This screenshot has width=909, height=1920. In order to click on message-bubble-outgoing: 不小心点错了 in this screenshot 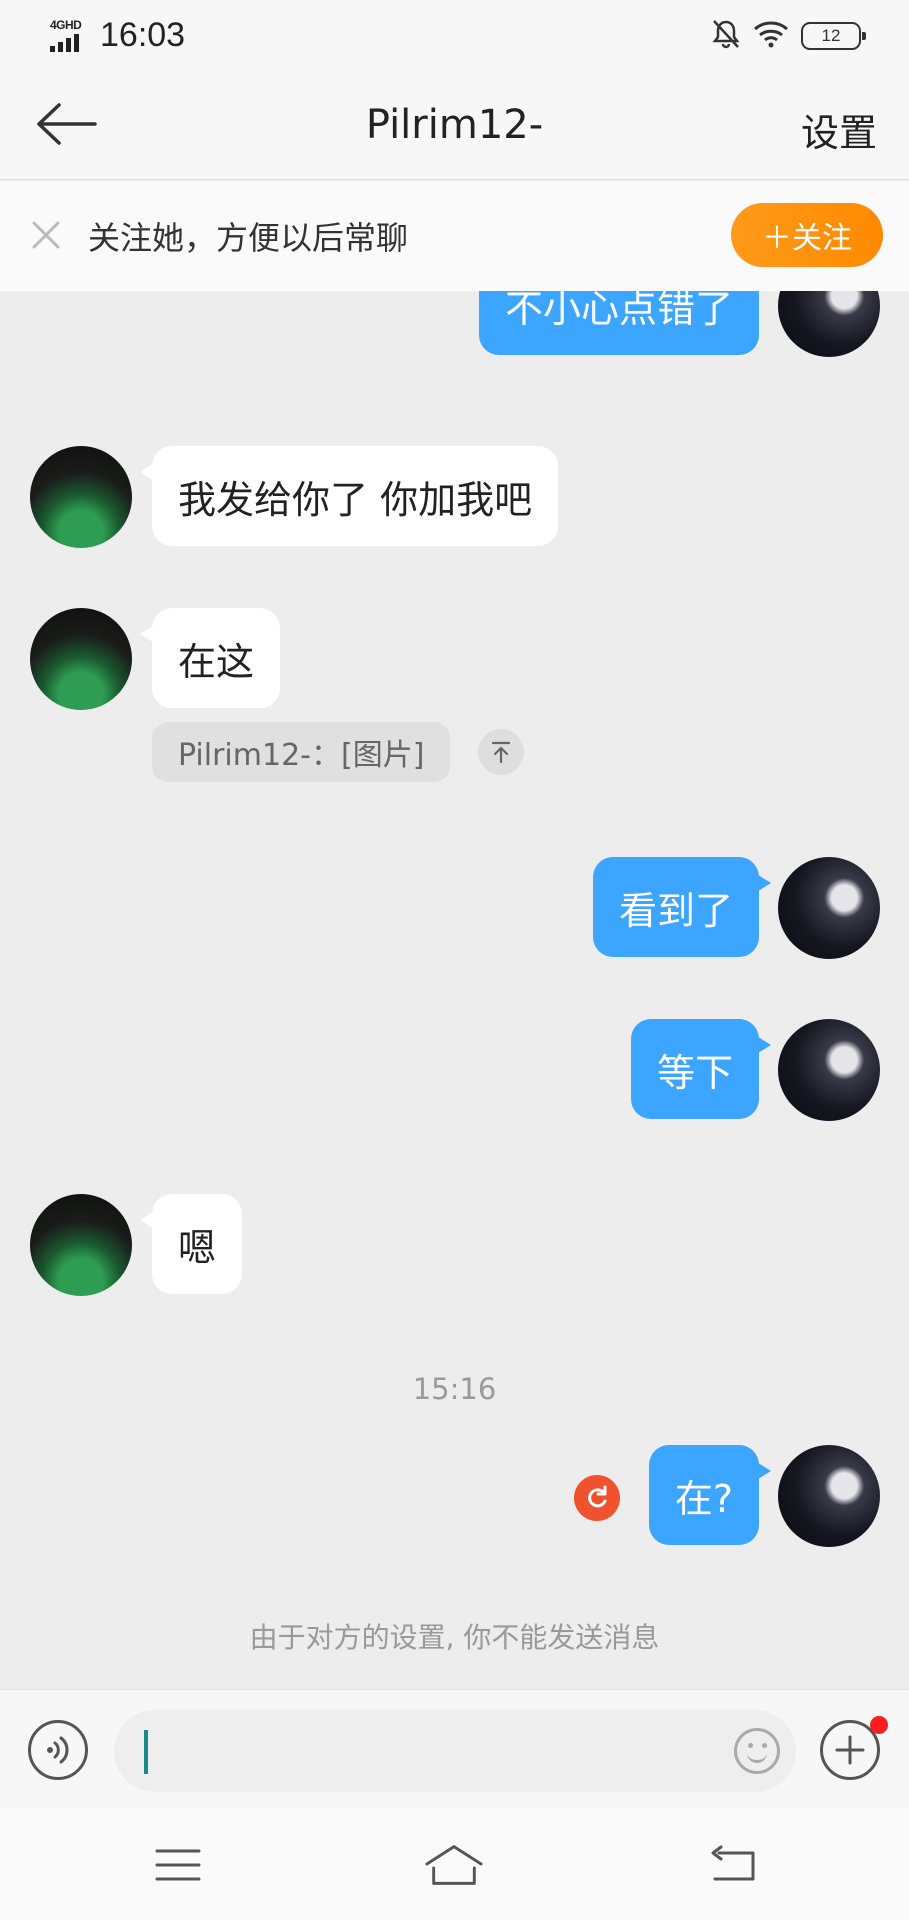, I will do `click(618, 323)`.